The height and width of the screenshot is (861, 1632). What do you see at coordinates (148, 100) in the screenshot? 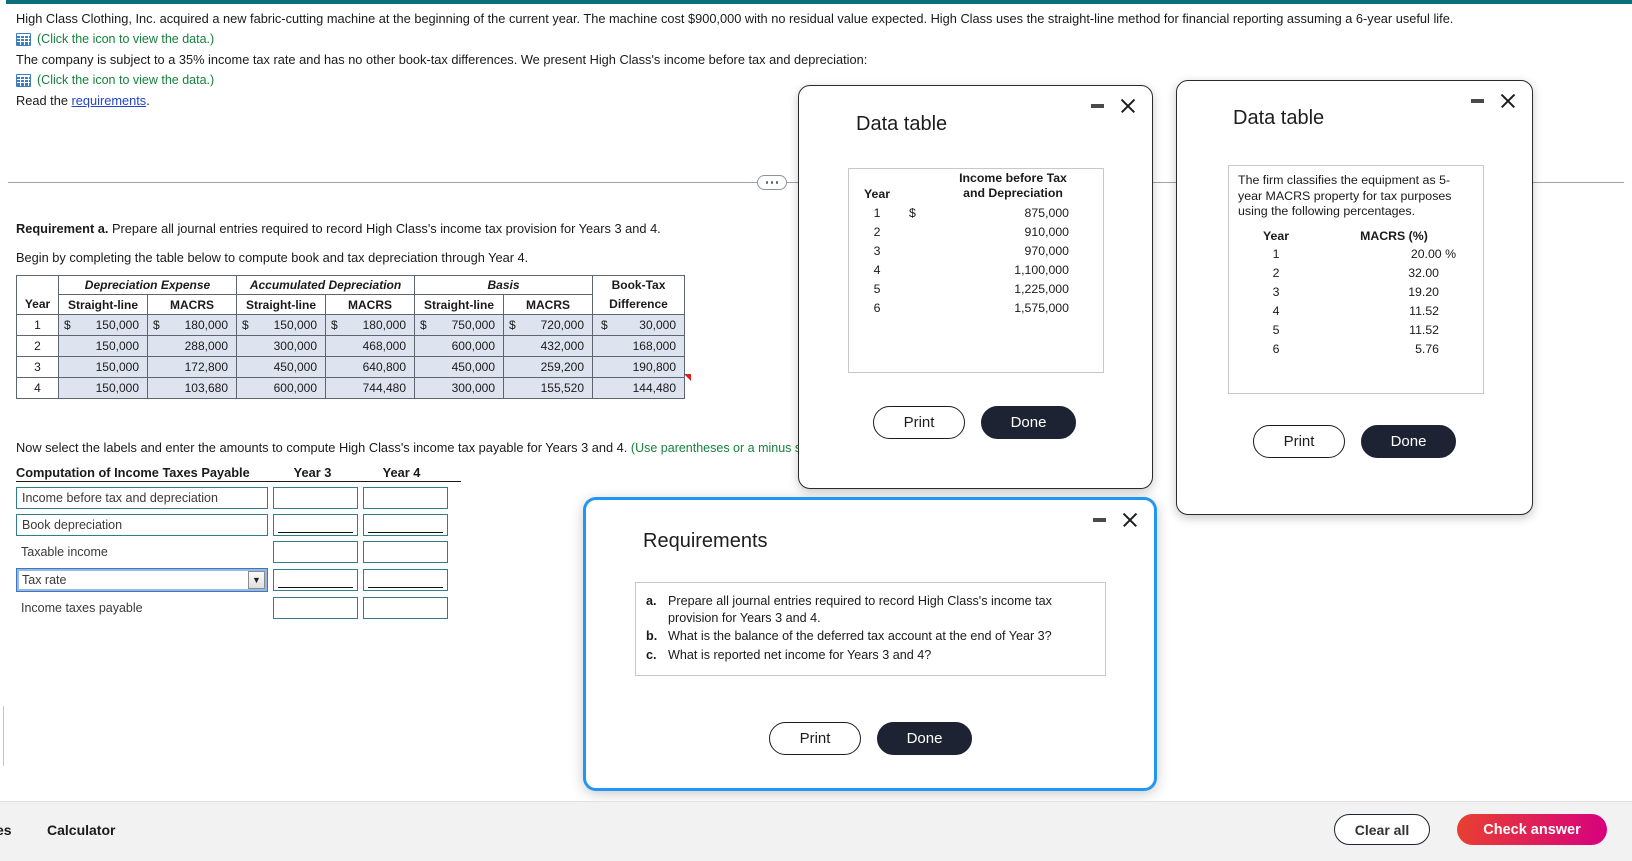
I see `read-suffix: .` at bounding box center [148, 100].